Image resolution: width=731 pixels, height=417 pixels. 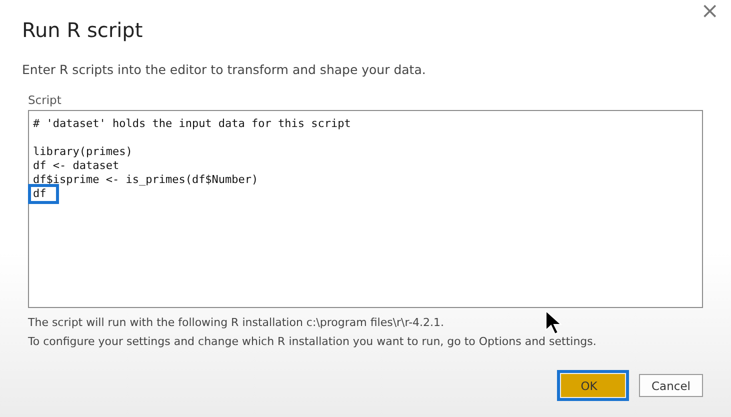 What do you see at coordinates (224, 69) in the screenshot?
I see `dialog-description: Enter R scripts into the editor to transform and shape your data.` at bounding box center [224, 69].